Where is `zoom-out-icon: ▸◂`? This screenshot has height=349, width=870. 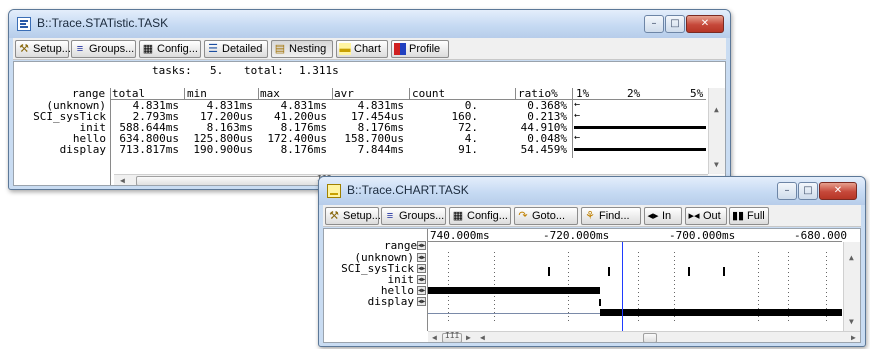
zoom-out-icon: ▸◂ is located at coordinates (694, 216).